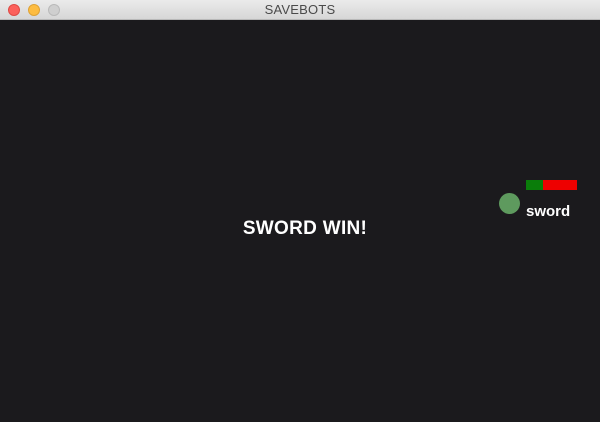  Describe the element at coordinates (305, 228) in the screenshot. I see `win-message: SWORD WIN!` at that location.